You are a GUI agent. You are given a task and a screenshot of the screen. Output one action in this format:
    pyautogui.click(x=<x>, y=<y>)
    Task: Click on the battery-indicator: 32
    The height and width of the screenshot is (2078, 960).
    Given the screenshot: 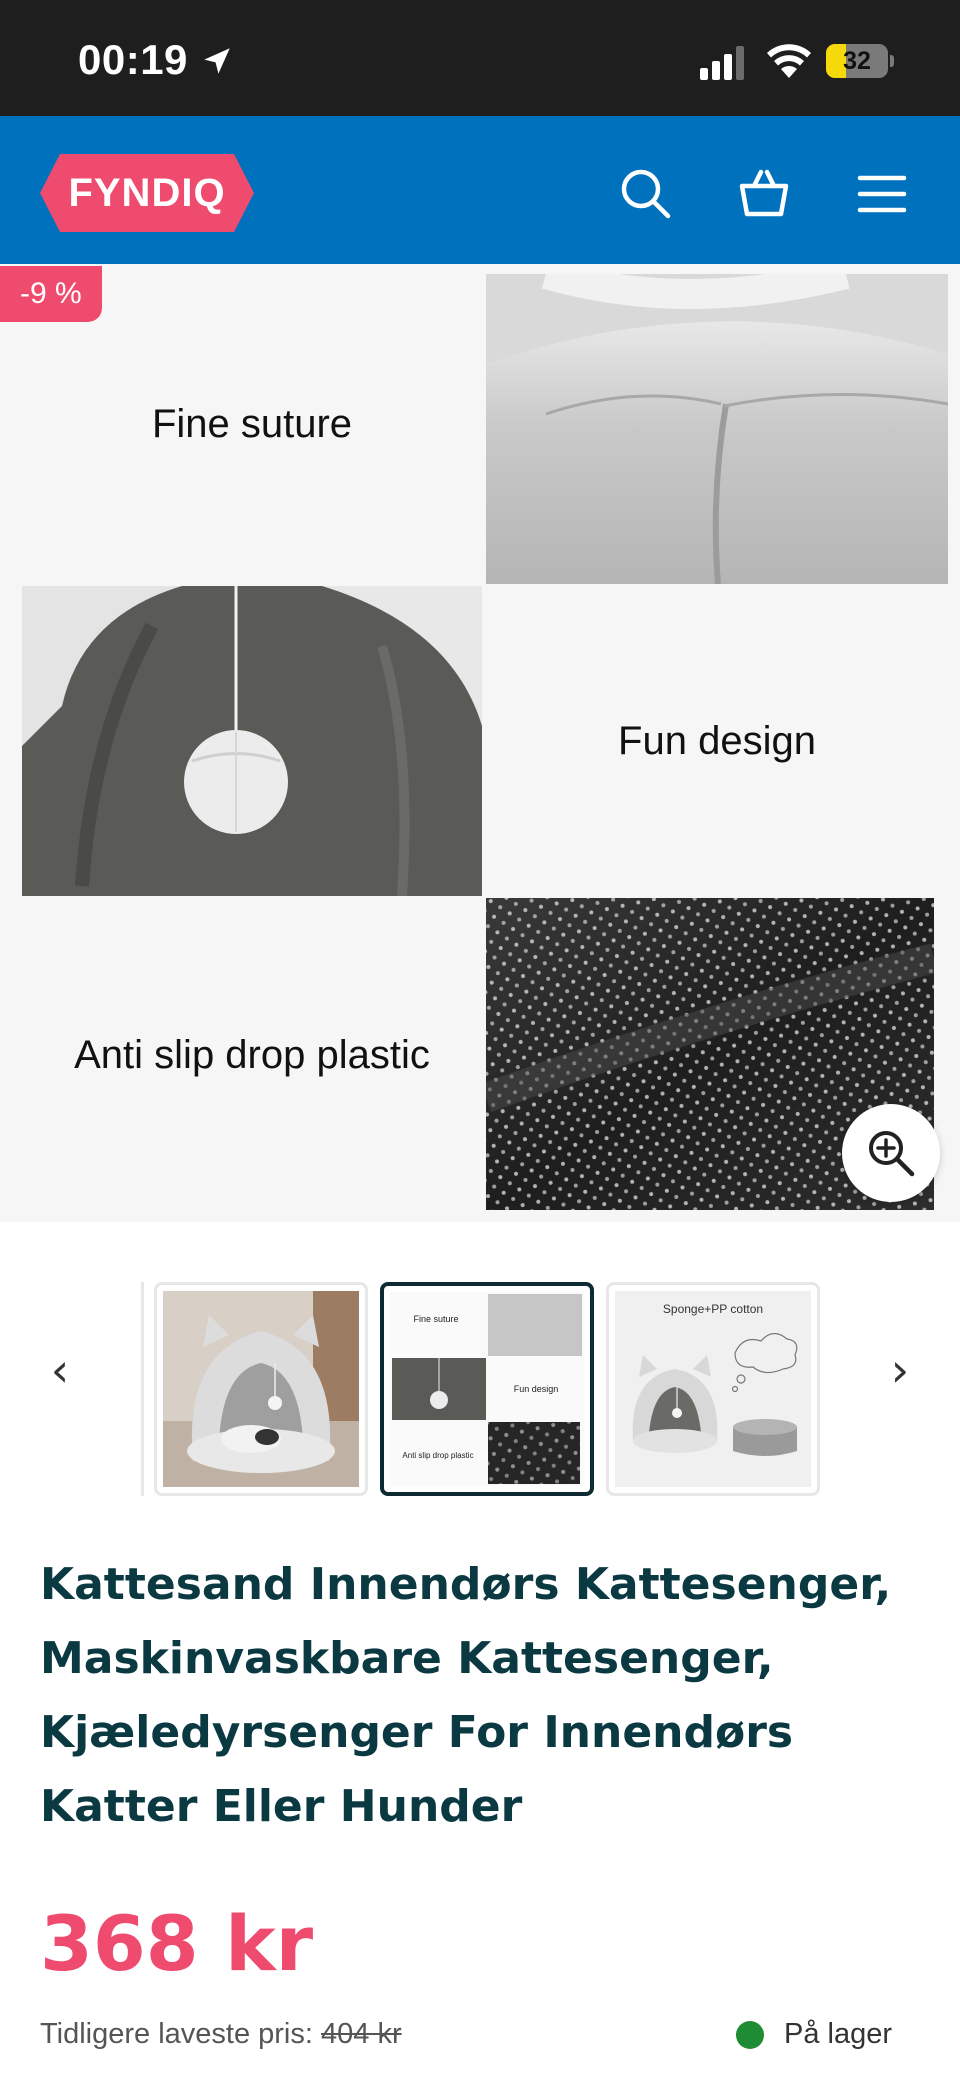 What is the action you would take?
    pyautogui.click(x=860, y=61)
    